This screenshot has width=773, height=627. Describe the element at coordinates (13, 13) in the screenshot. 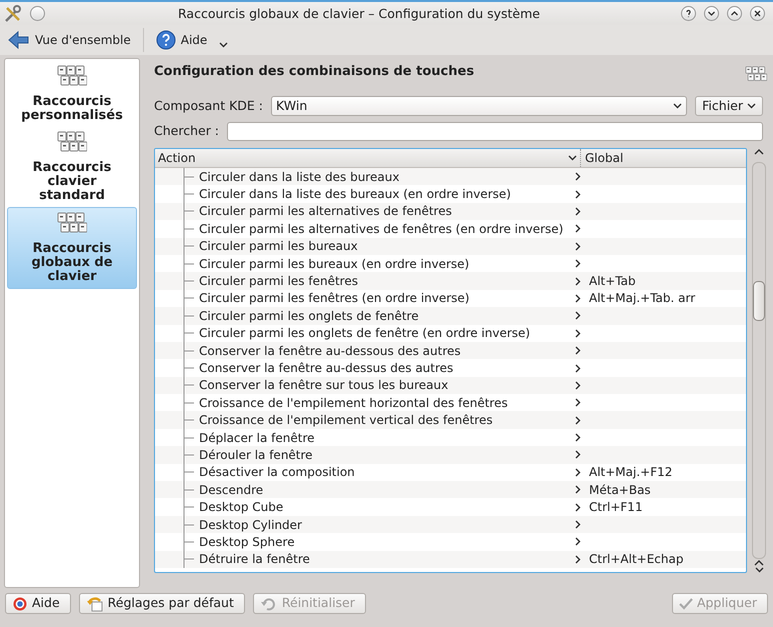

I see `tools-icon` at that location.